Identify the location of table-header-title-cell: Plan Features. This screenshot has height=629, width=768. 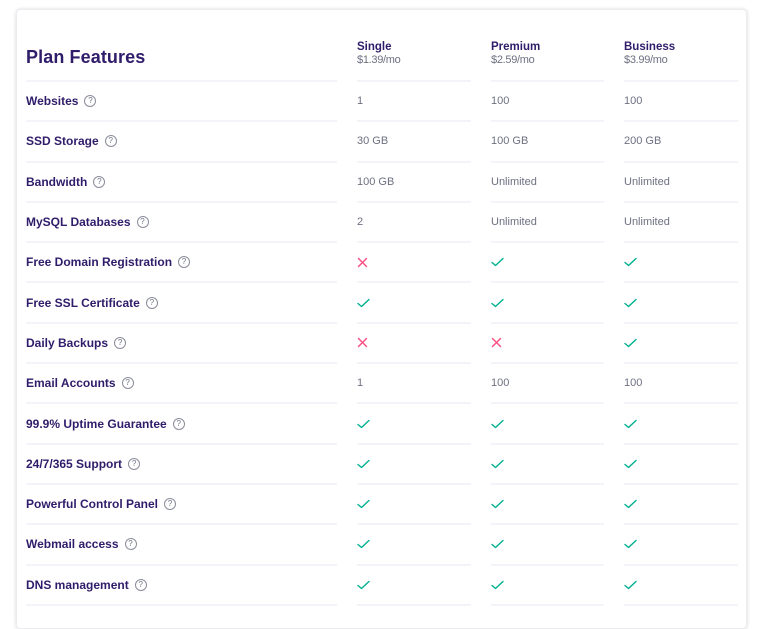
(181, 61).